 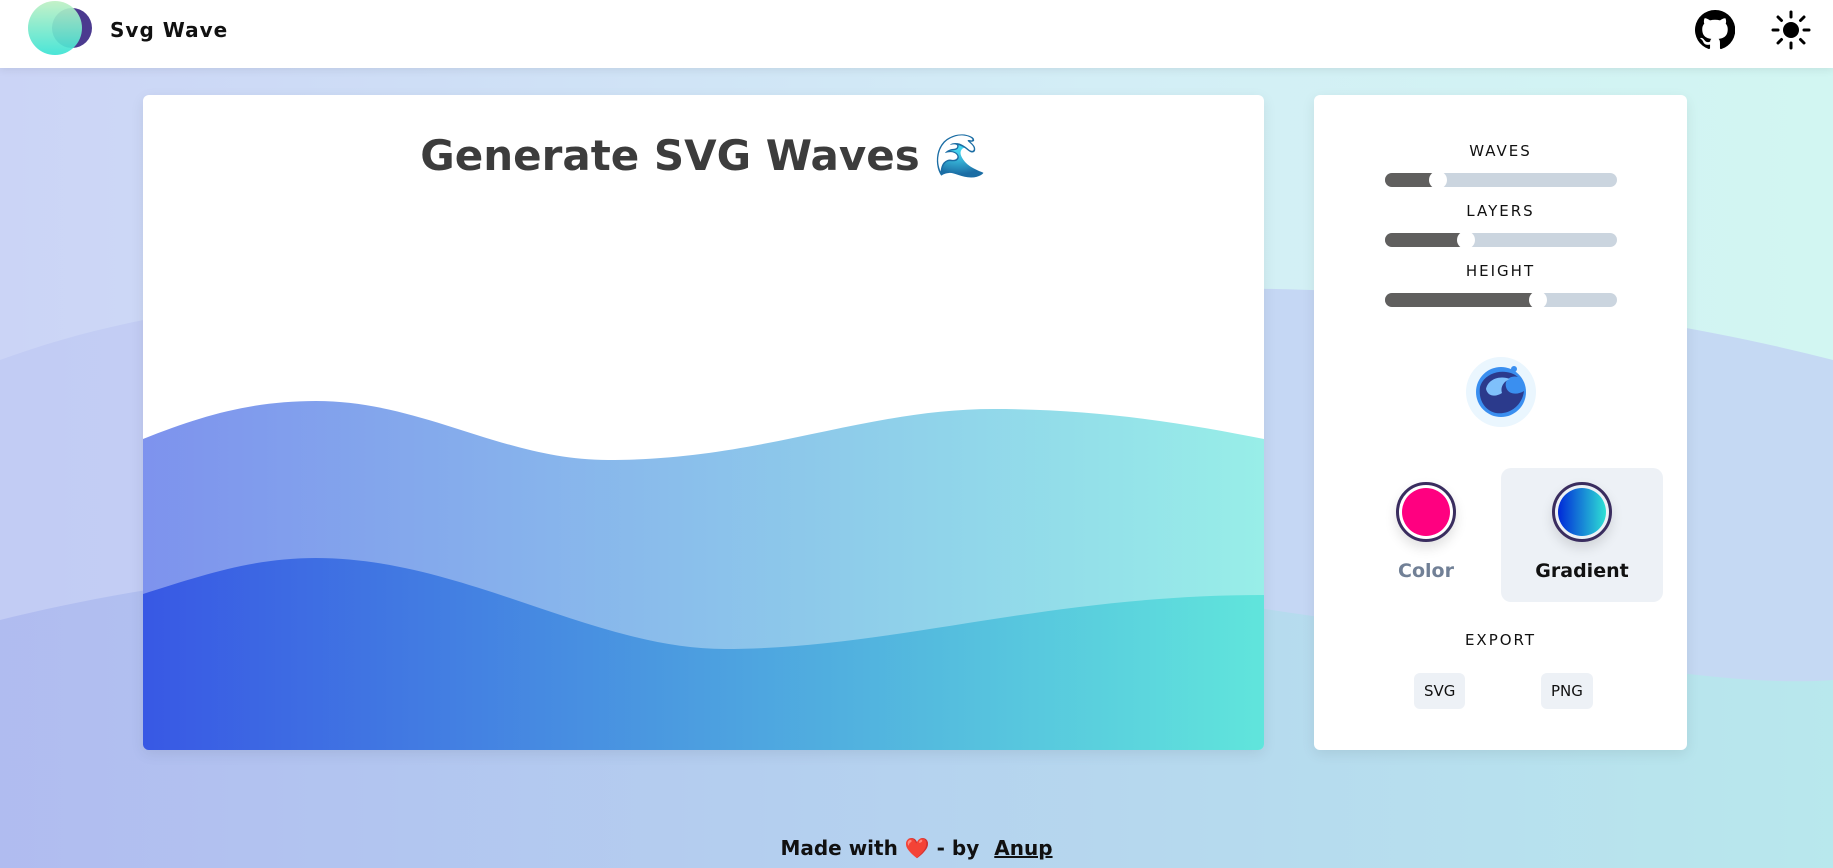 I want to click on waves-slider, so click(x=1501, y=180).